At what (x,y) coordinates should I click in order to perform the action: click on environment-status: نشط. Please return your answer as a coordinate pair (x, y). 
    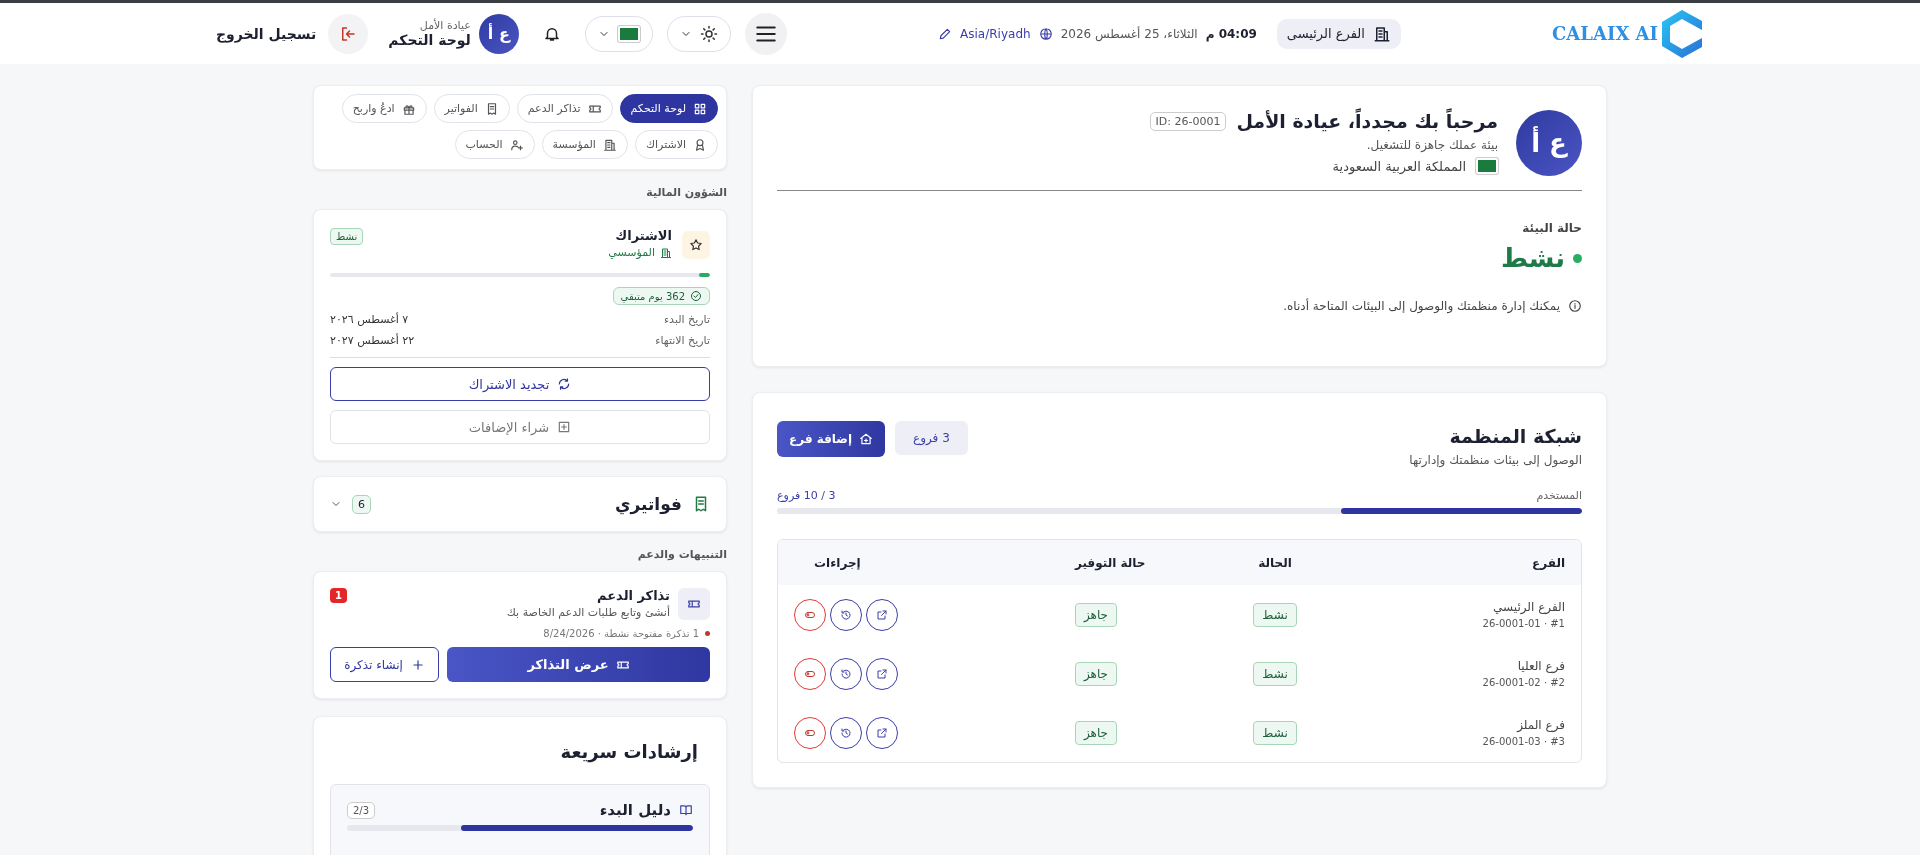
    Looking at the image, I should click on (1532, 258).